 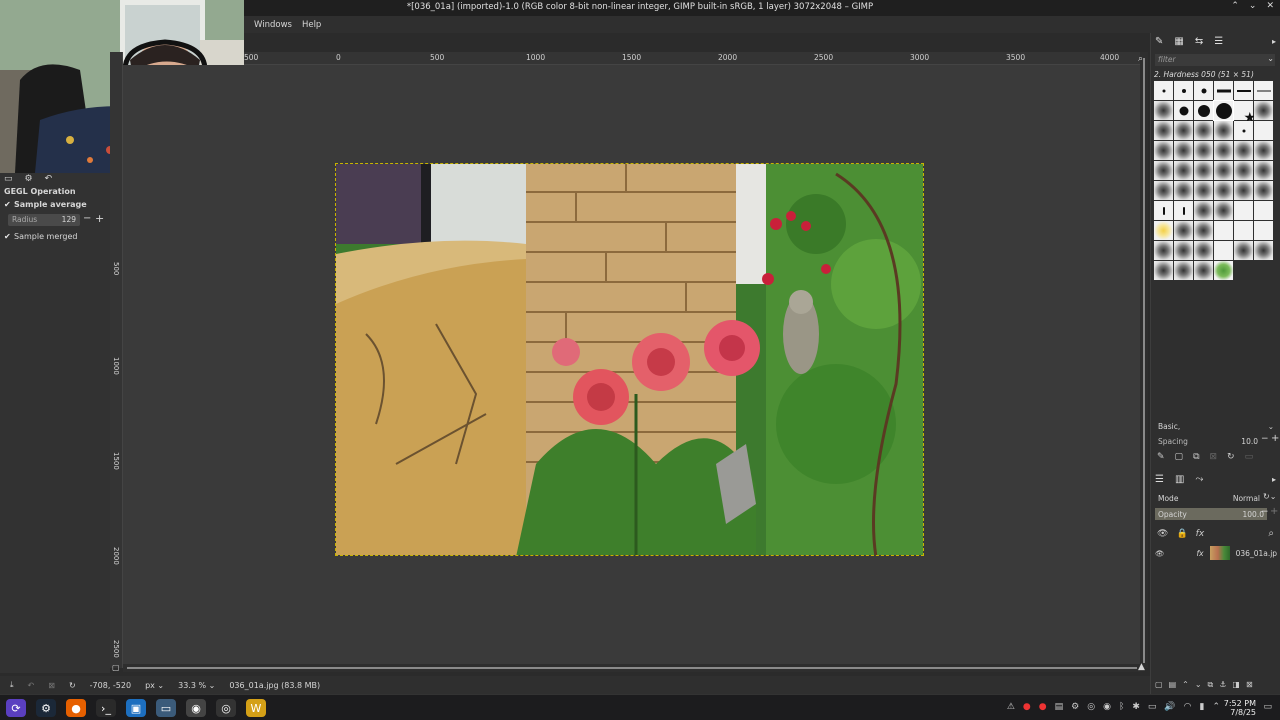 What do you see at coordinates (1159, 685) in the screenshot?
I see `new-layer-group-icon: ▢` at bounding box center [1159, 685].